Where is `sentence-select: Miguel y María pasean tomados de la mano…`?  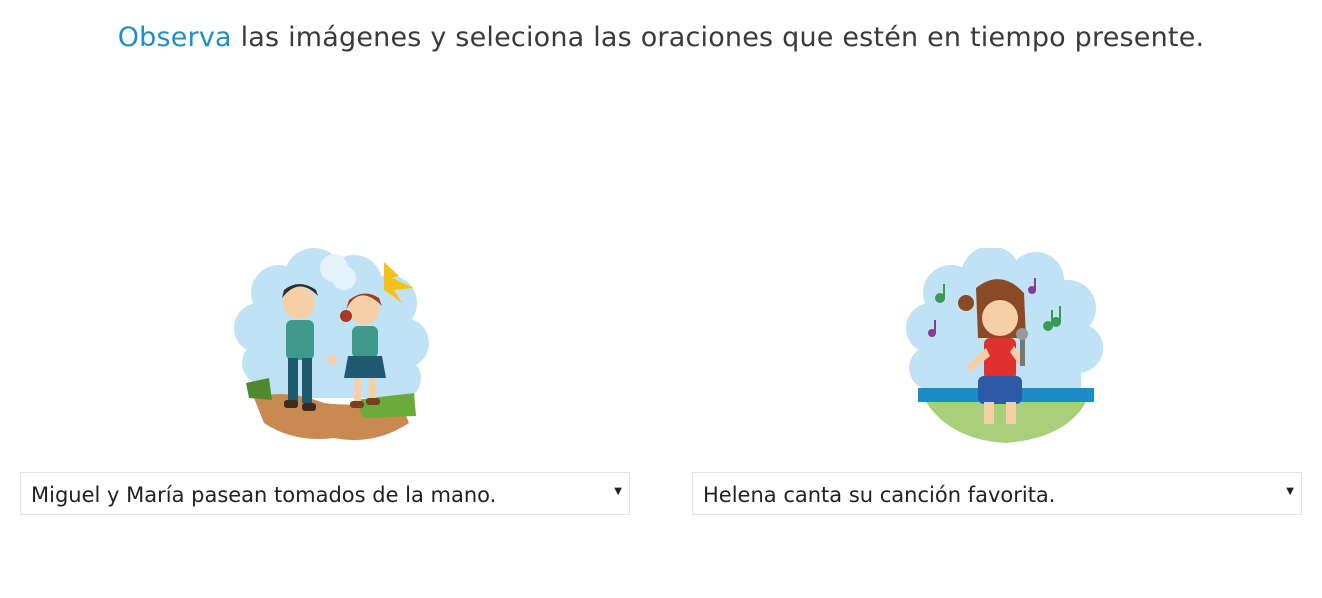
sentence-select: Miguel y María pasean tomados de la mano… is located at coordinates (325, 493).